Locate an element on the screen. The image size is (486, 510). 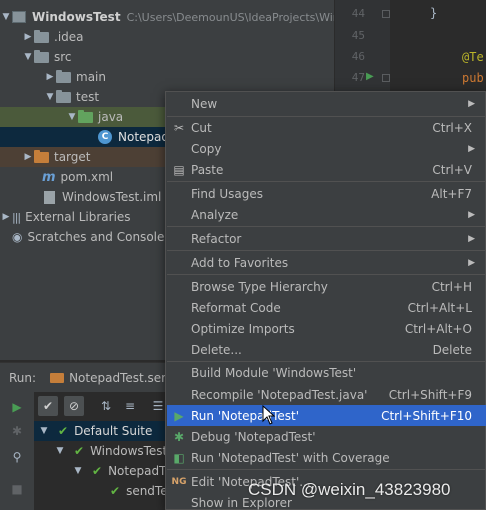
menu-item-find-usages: Find Usages Alt+F7 is located at coordinates (326, 193).